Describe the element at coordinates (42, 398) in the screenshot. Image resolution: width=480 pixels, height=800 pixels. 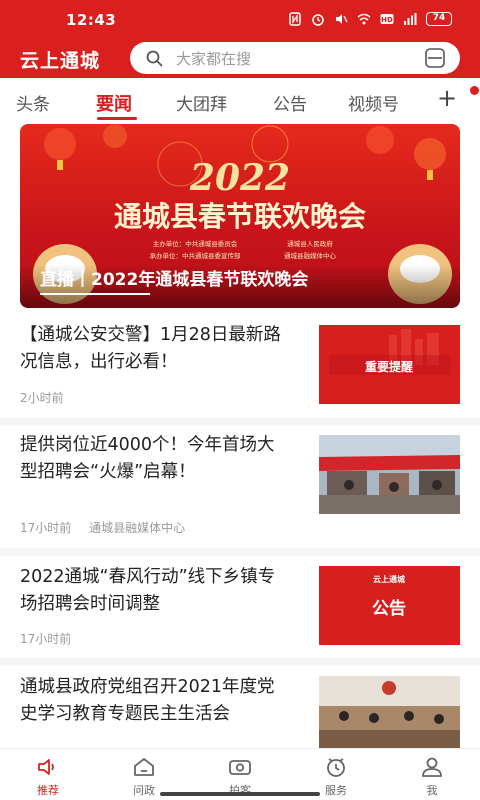
I see `news-time: 2小时前` at that location.